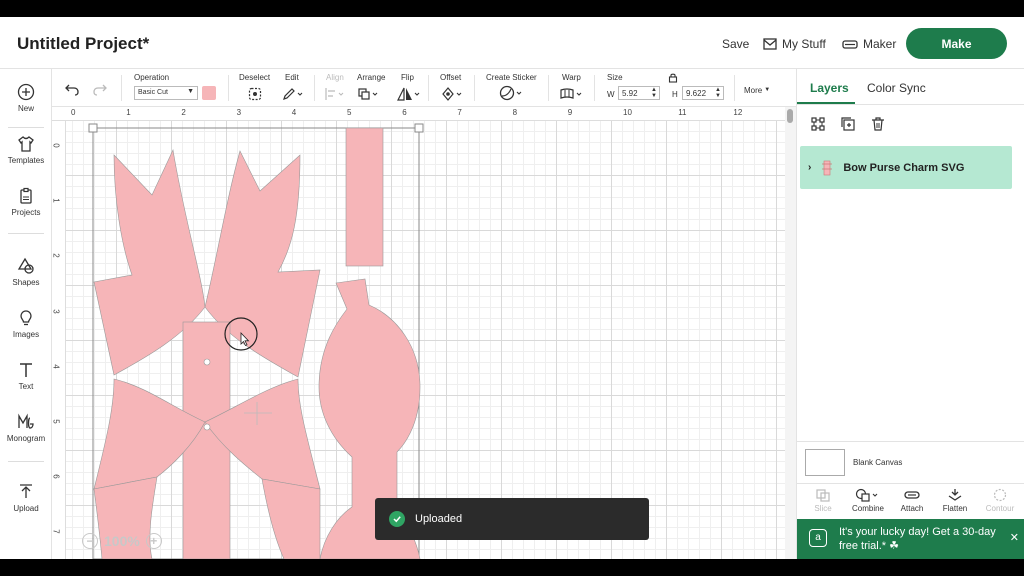 The width and height of the screenshot is (1024, 576). Describe the element at coordinates (512, 93) in the screenshot. I see `sticker-icon` at that location.